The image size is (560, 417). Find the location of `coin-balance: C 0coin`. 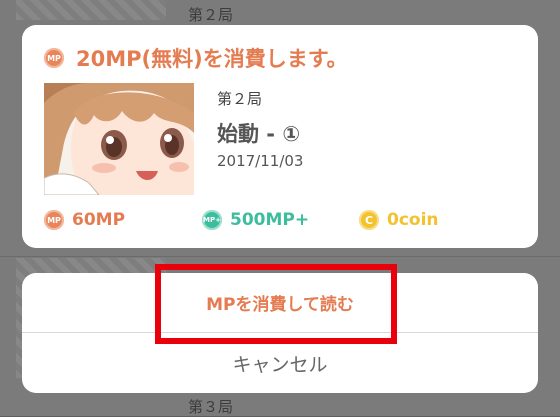

coin-balance: C 0coin is located at coordinates (399, 220).